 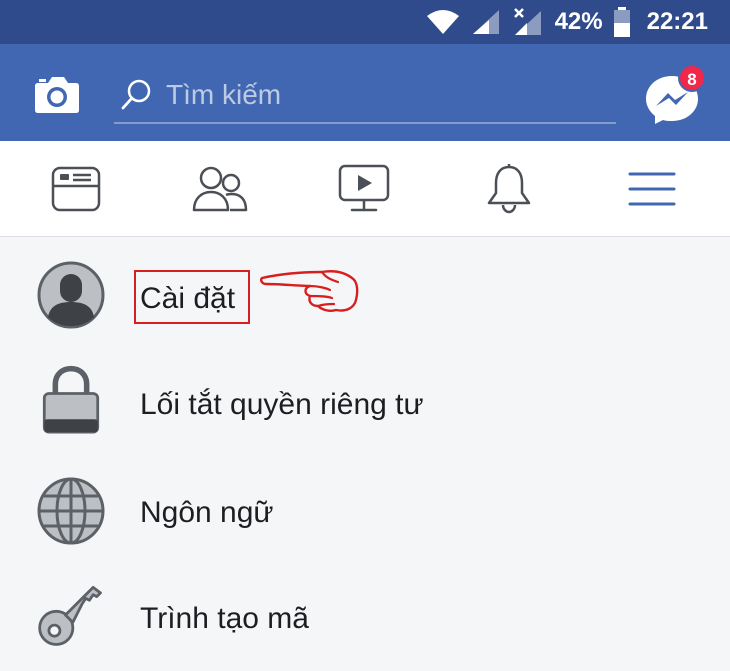 What do you see at coordinates (365, 22) in the screenshot?
I see `status-bar: 42% 22:21` at bounding box center [365, 22].